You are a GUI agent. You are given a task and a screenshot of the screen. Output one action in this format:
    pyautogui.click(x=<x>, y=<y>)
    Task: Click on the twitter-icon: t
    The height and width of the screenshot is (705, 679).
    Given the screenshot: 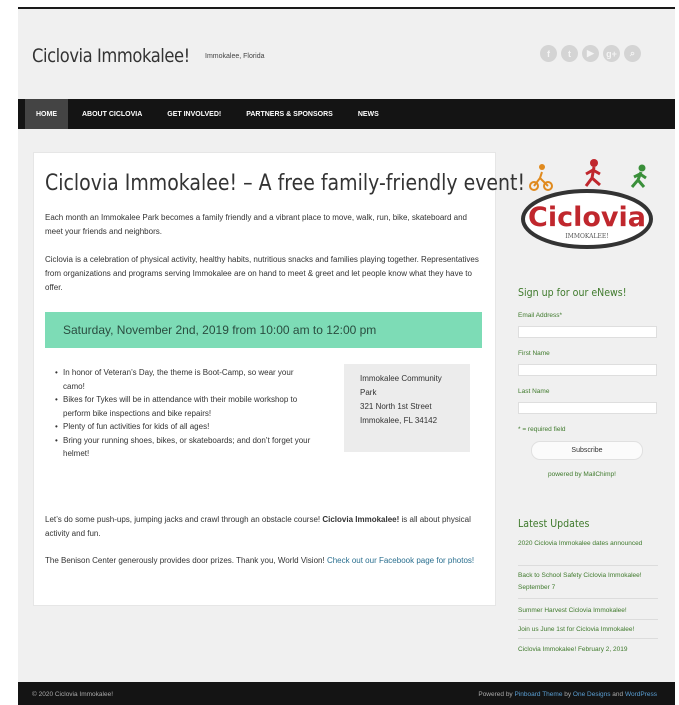 What is the action you would take?
    pyautogui.click(x=569, y=53)
    